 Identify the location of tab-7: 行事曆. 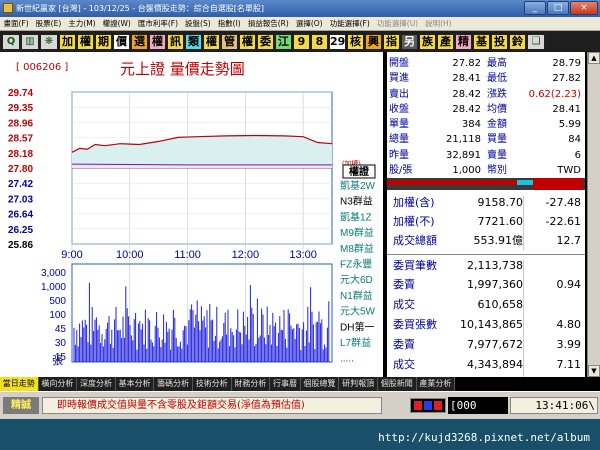
(285, 384).